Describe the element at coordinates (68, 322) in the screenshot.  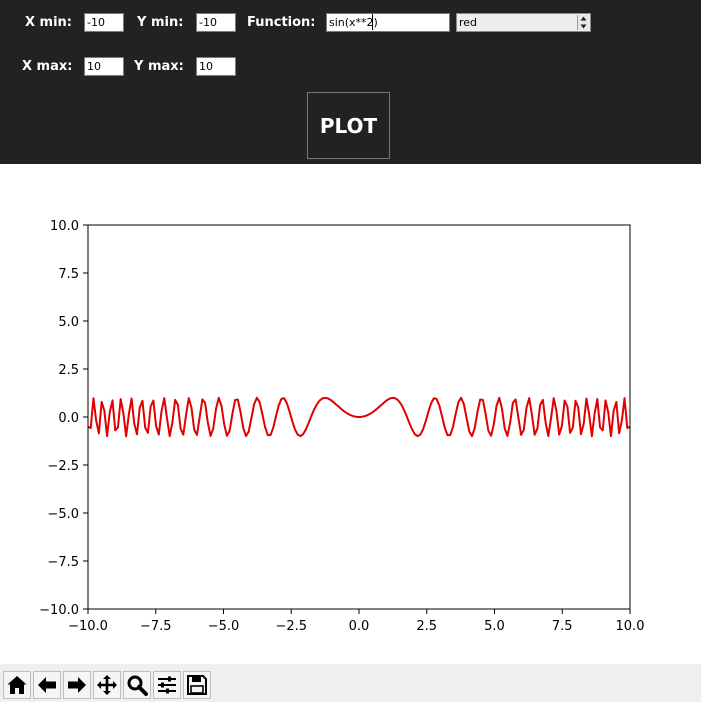
I see `y-tick-label: 5.0` at that location.